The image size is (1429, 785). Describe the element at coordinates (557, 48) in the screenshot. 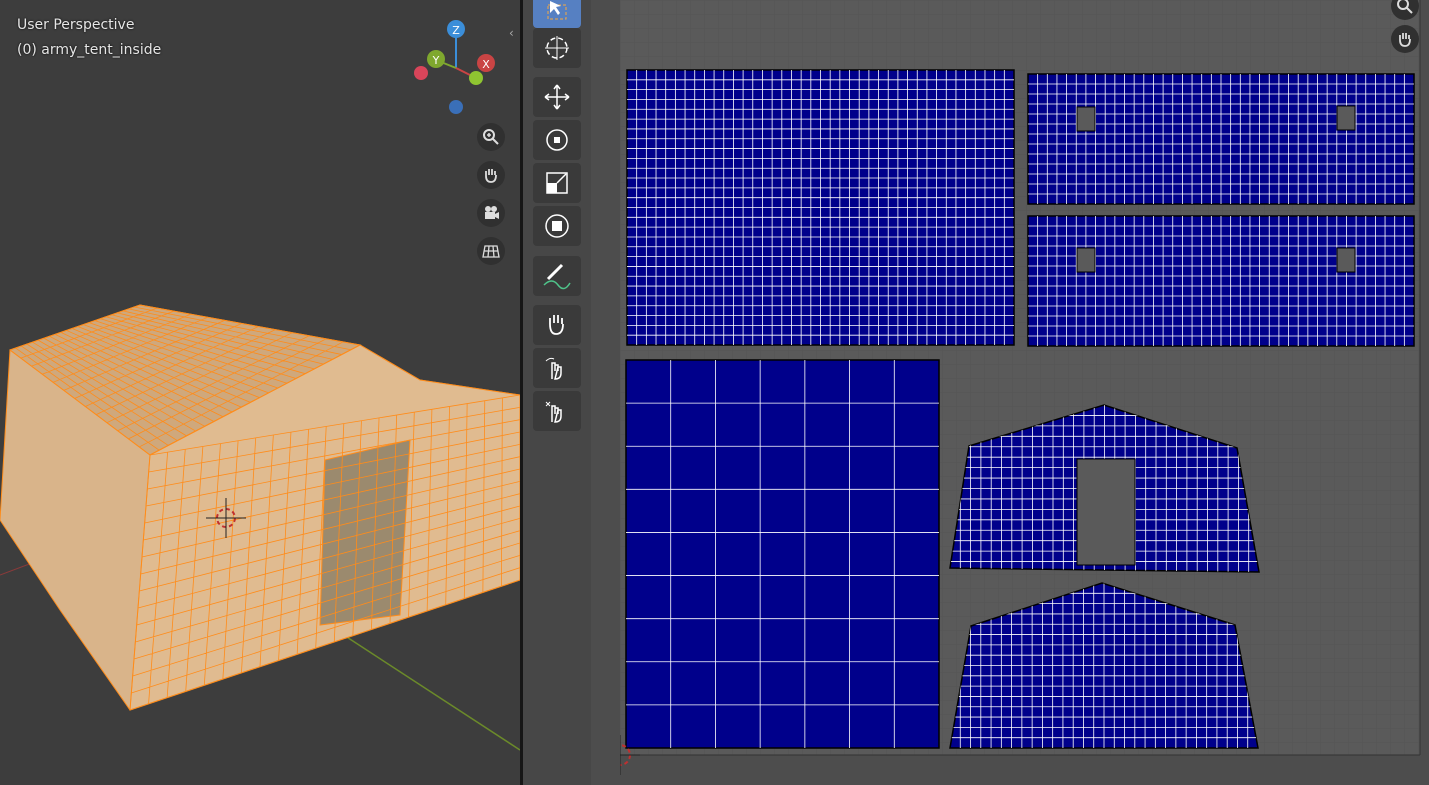

I see `cursor-icon` at that location.